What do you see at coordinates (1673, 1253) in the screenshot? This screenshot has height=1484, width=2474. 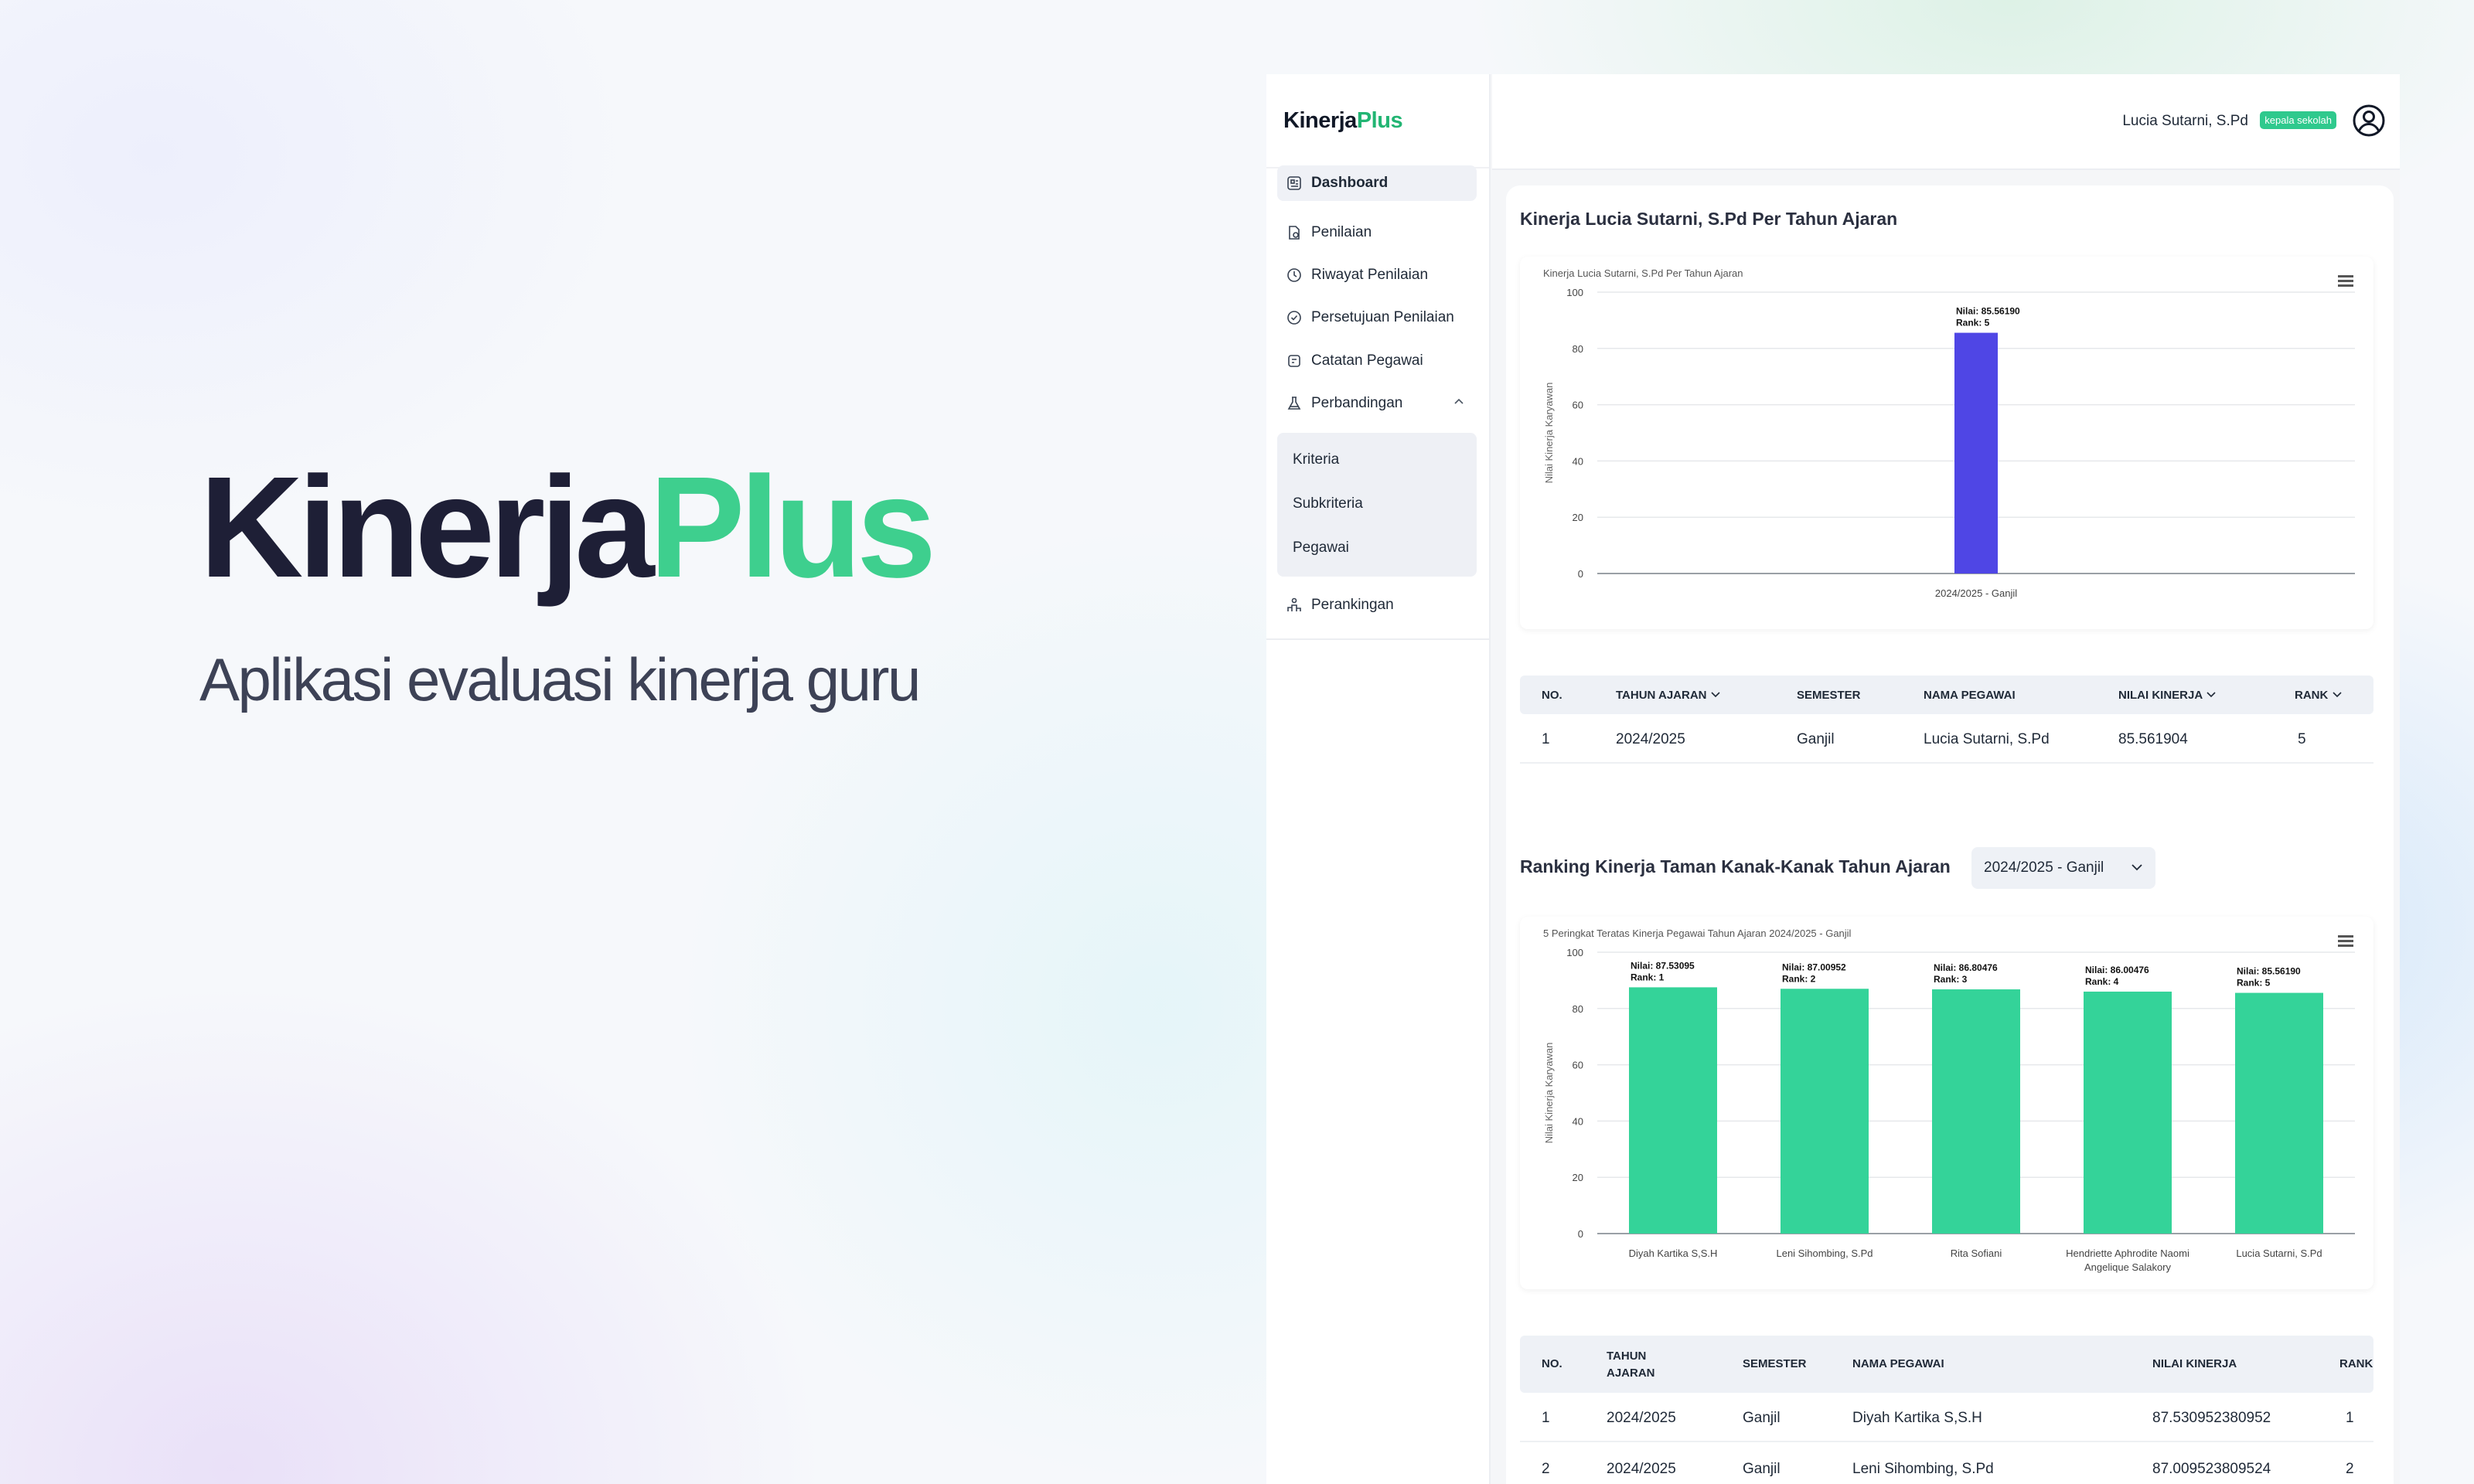 I see `x-tick-label: Diyah Kartika S,S.H` at bounding box center [1673, 1253].